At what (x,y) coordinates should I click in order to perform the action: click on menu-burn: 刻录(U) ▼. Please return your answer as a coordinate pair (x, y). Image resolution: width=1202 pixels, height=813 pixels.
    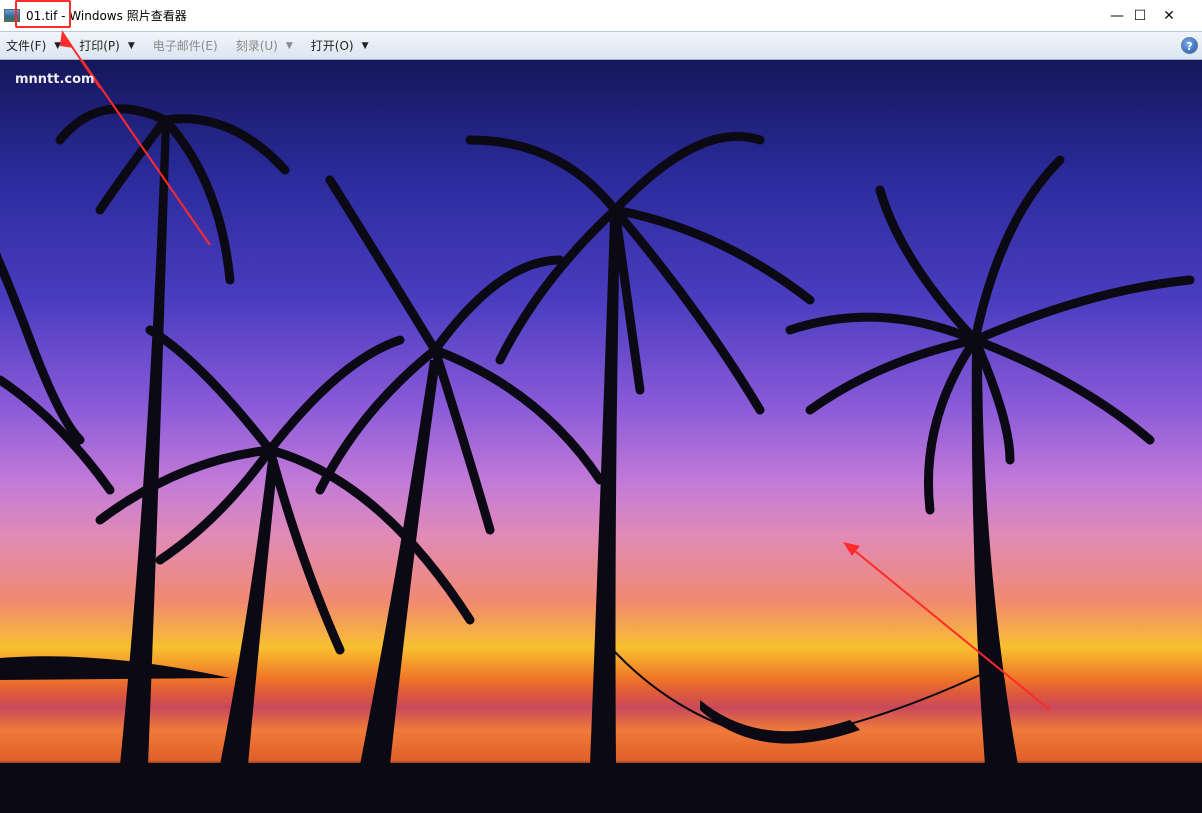
    Looking at the image, I should click on (264, 45).